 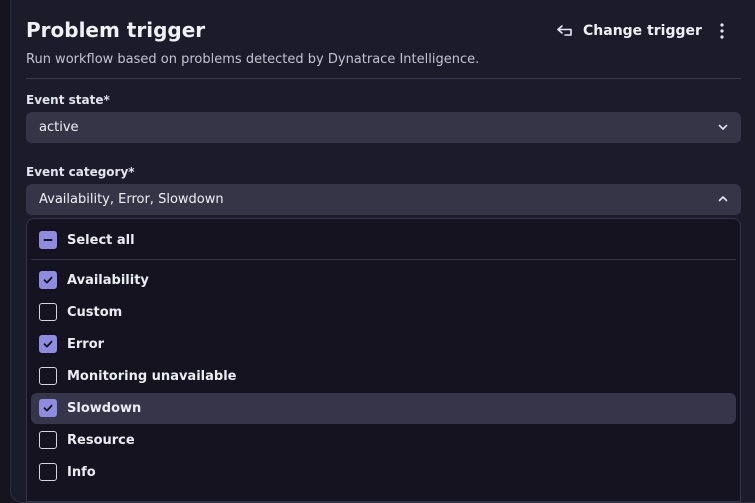 What do you see at coordinates (383, 127) in the screenshot?
I see `event-state-select: active` at bounding box center [383, 127].